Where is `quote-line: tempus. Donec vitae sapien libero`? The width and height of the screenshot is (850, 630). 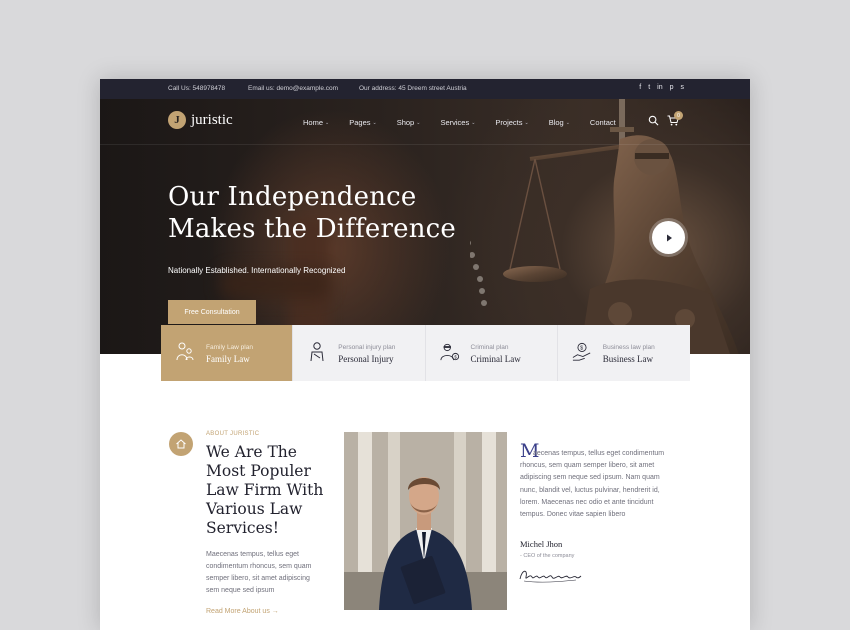 quote-line: tempus. Donec vitae sapien libero is located at coordinates (573, 515).